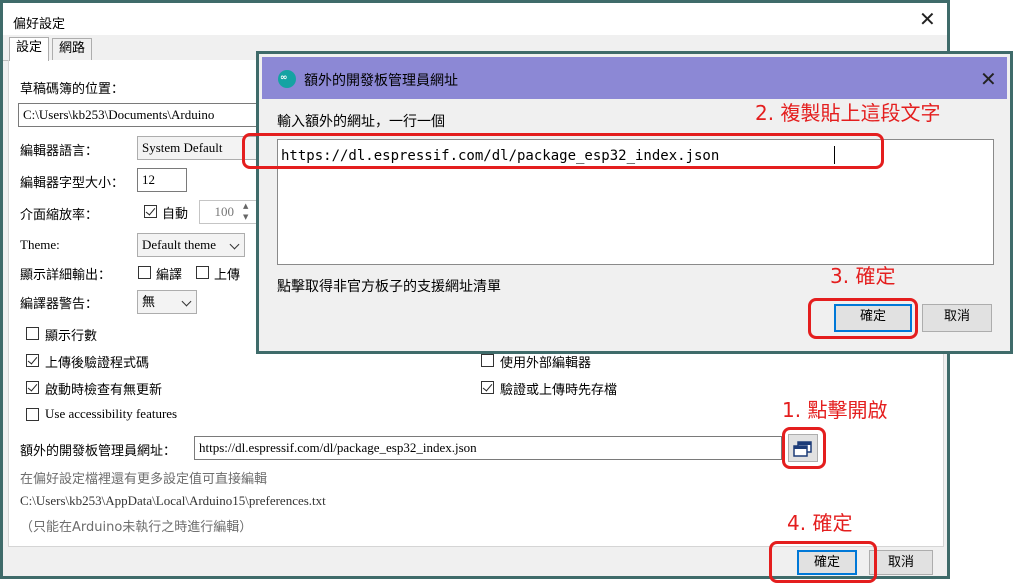 The image size is (1013, 583). I want to click on unofficial-boards-link: 點擊取得非官方板子的支援網址清單, so click(389, 286).